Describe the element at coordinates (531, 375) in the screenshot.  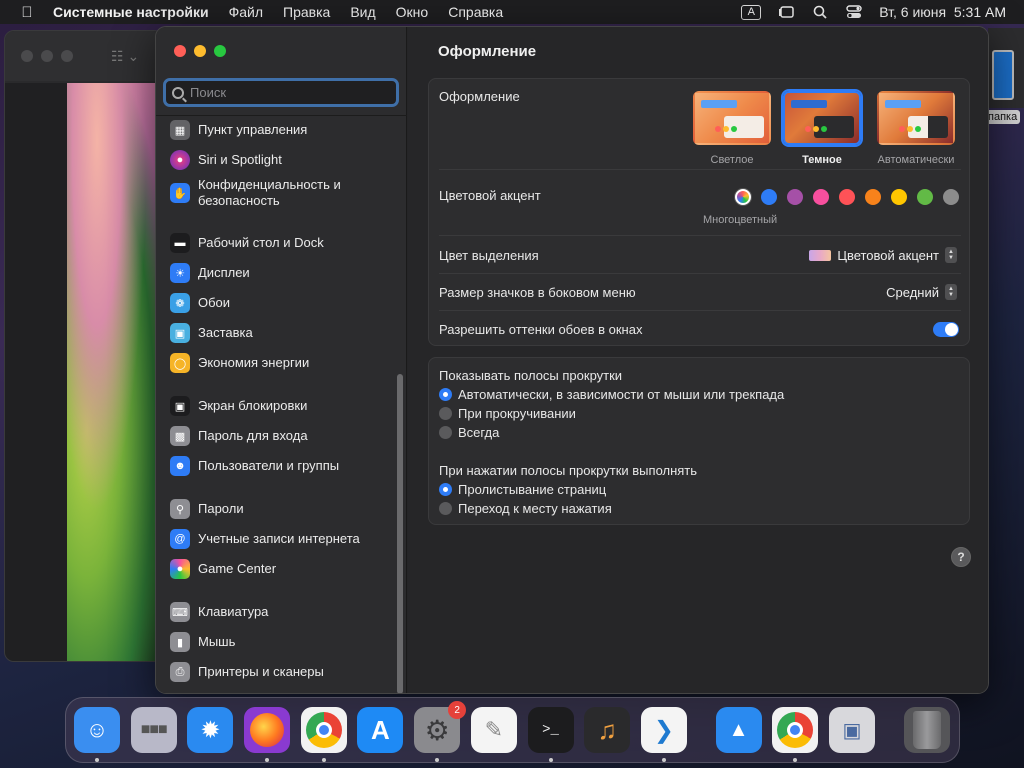
I see `show-scrollbars-label: Показывать полосы прокрутки` at that location.